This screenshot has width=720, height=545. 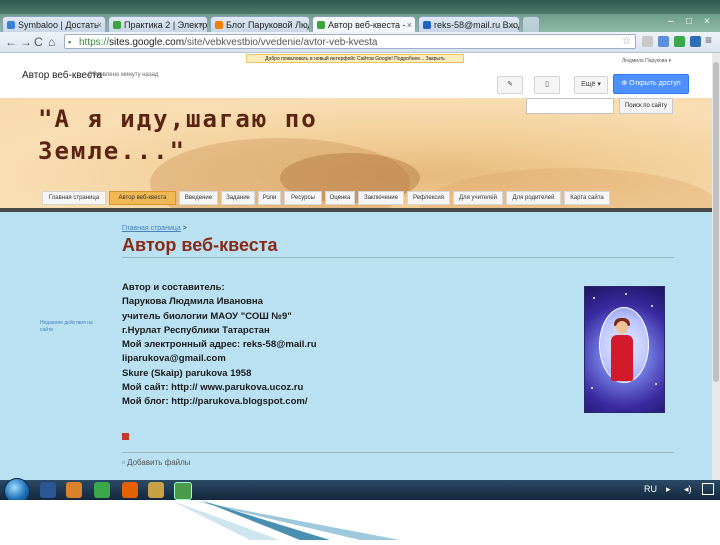 I want to click on info-line: Skure (Skaip) parukova 1958, so click(x=187, y=373).